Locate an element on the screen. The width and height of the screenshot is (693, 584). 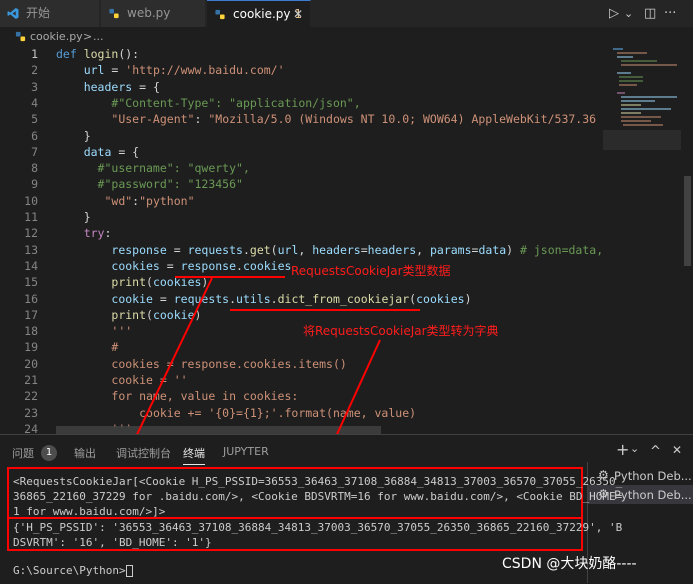
panel-tab-output: 输出 is located at coordinates (85, 453).